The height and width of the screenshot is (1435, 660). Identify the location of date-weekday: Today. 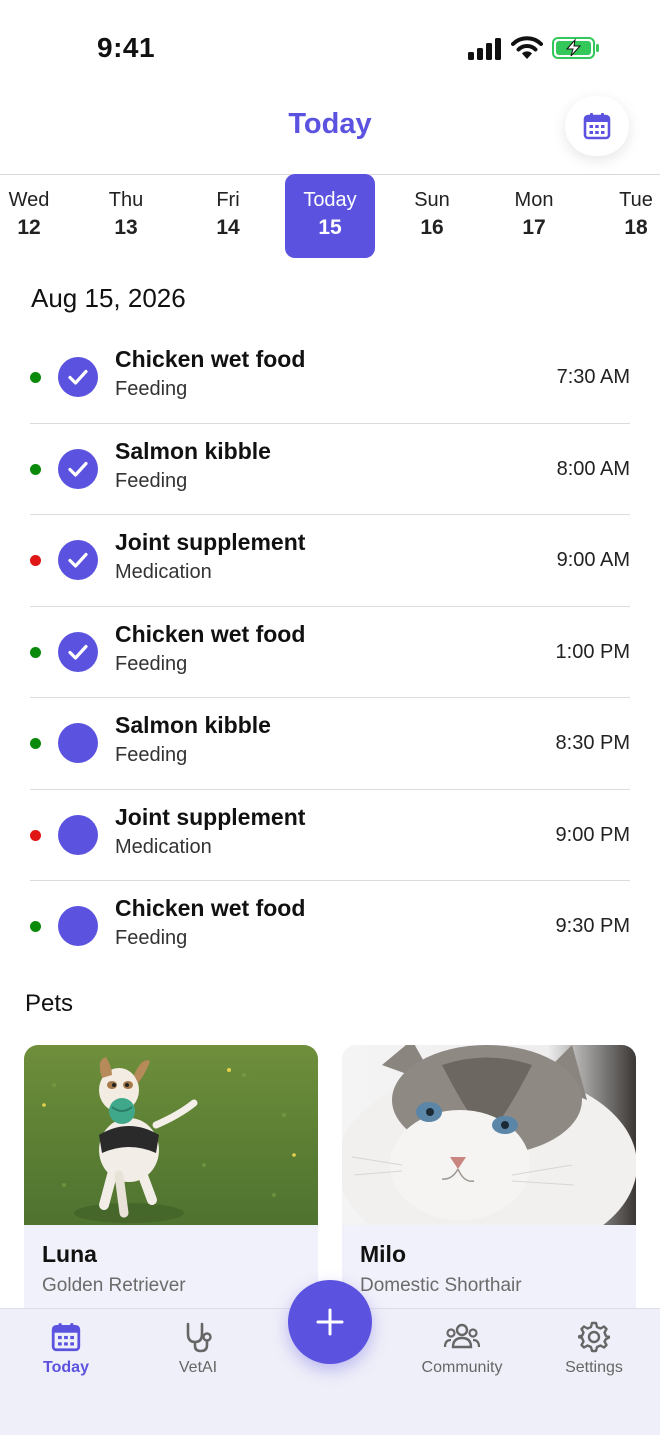
(330, 200).